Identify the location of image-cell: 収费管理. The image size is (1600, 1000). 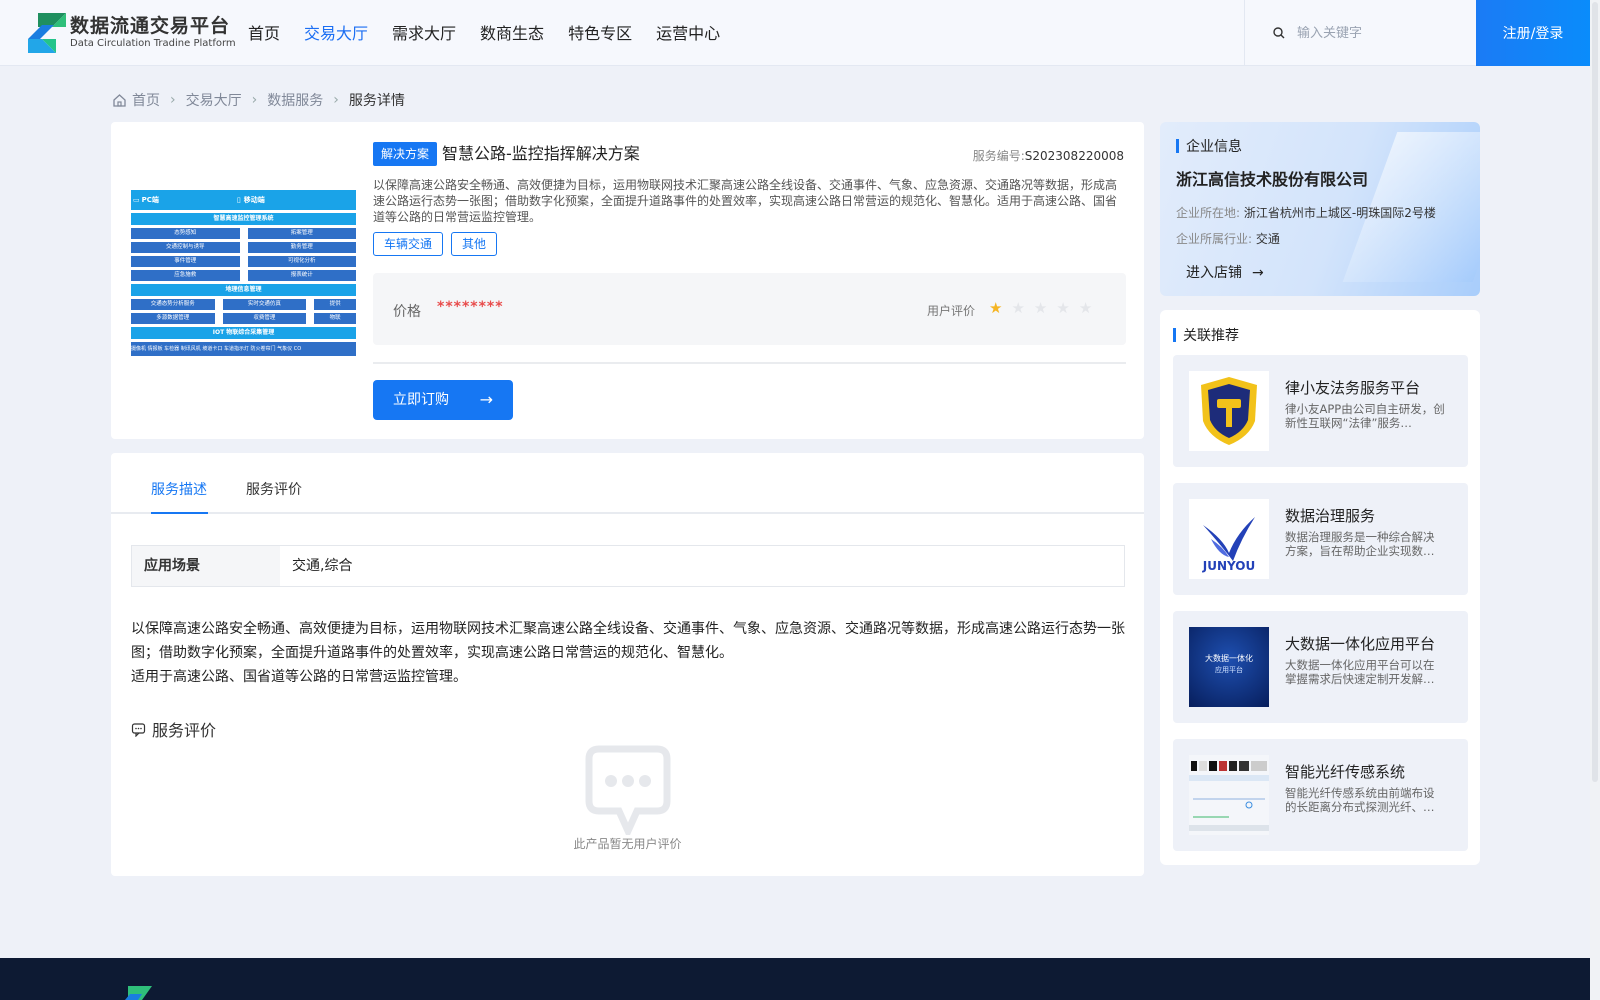
(264, 318).